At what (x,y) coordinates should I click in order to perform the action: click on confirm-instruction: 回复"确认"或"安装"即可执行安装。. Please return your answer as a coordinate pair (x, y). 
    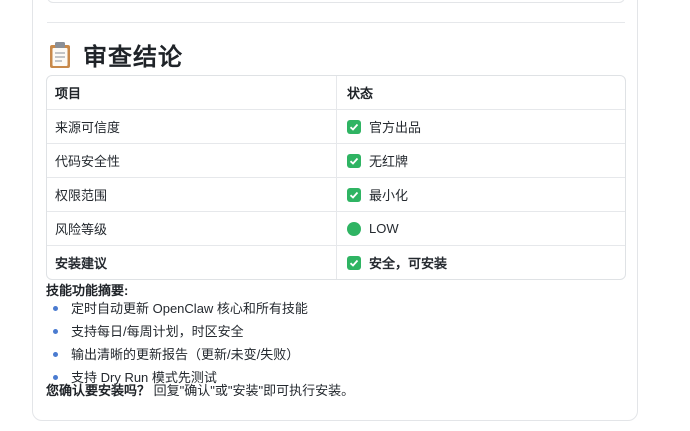
    Looking at the image, I should click on (252, 390).